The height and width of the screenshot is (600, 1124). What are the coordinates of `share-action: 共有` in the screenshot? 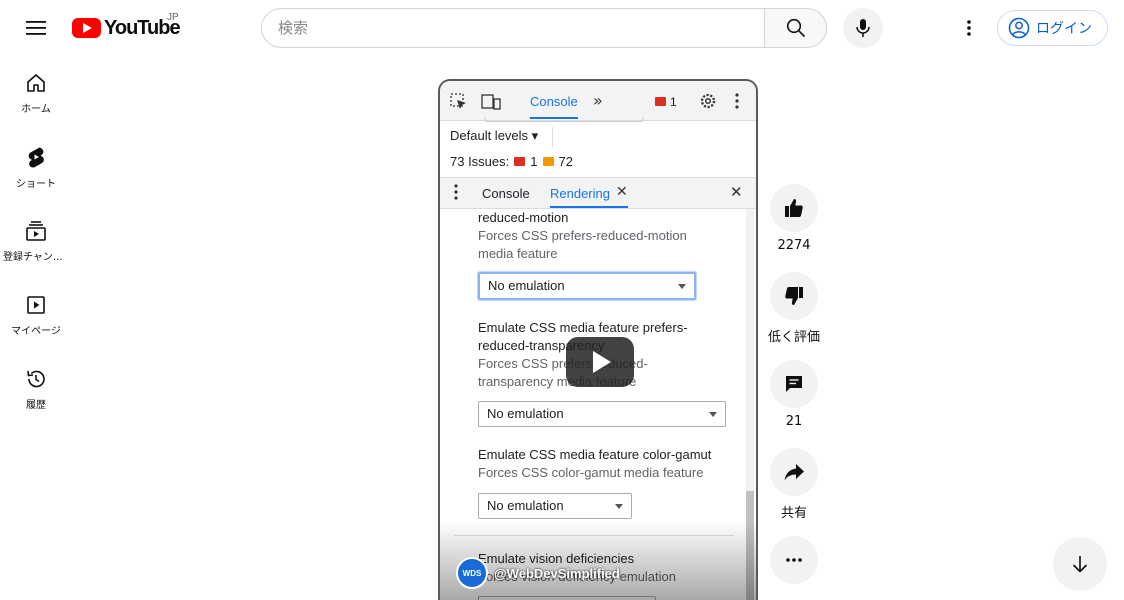 It's located at (794, 484).